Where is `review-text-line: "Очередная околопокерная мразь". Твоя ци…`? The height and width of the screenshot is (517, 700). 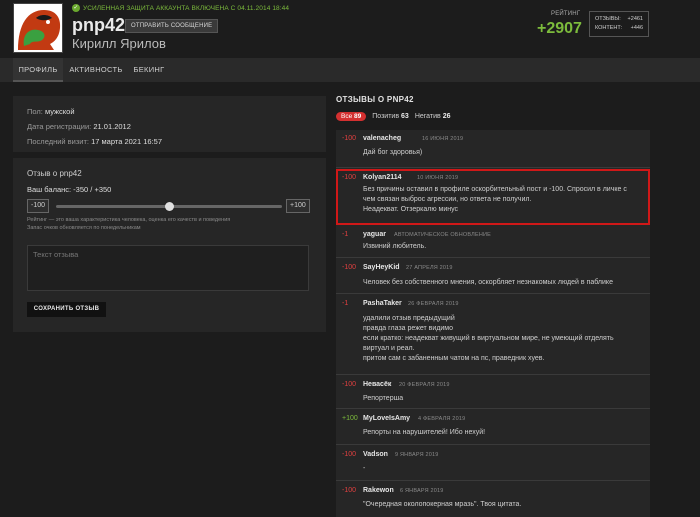 review-text-line: "Очередная околопокерная мразь". Твоя ци… is located at coordinates (442, 504).